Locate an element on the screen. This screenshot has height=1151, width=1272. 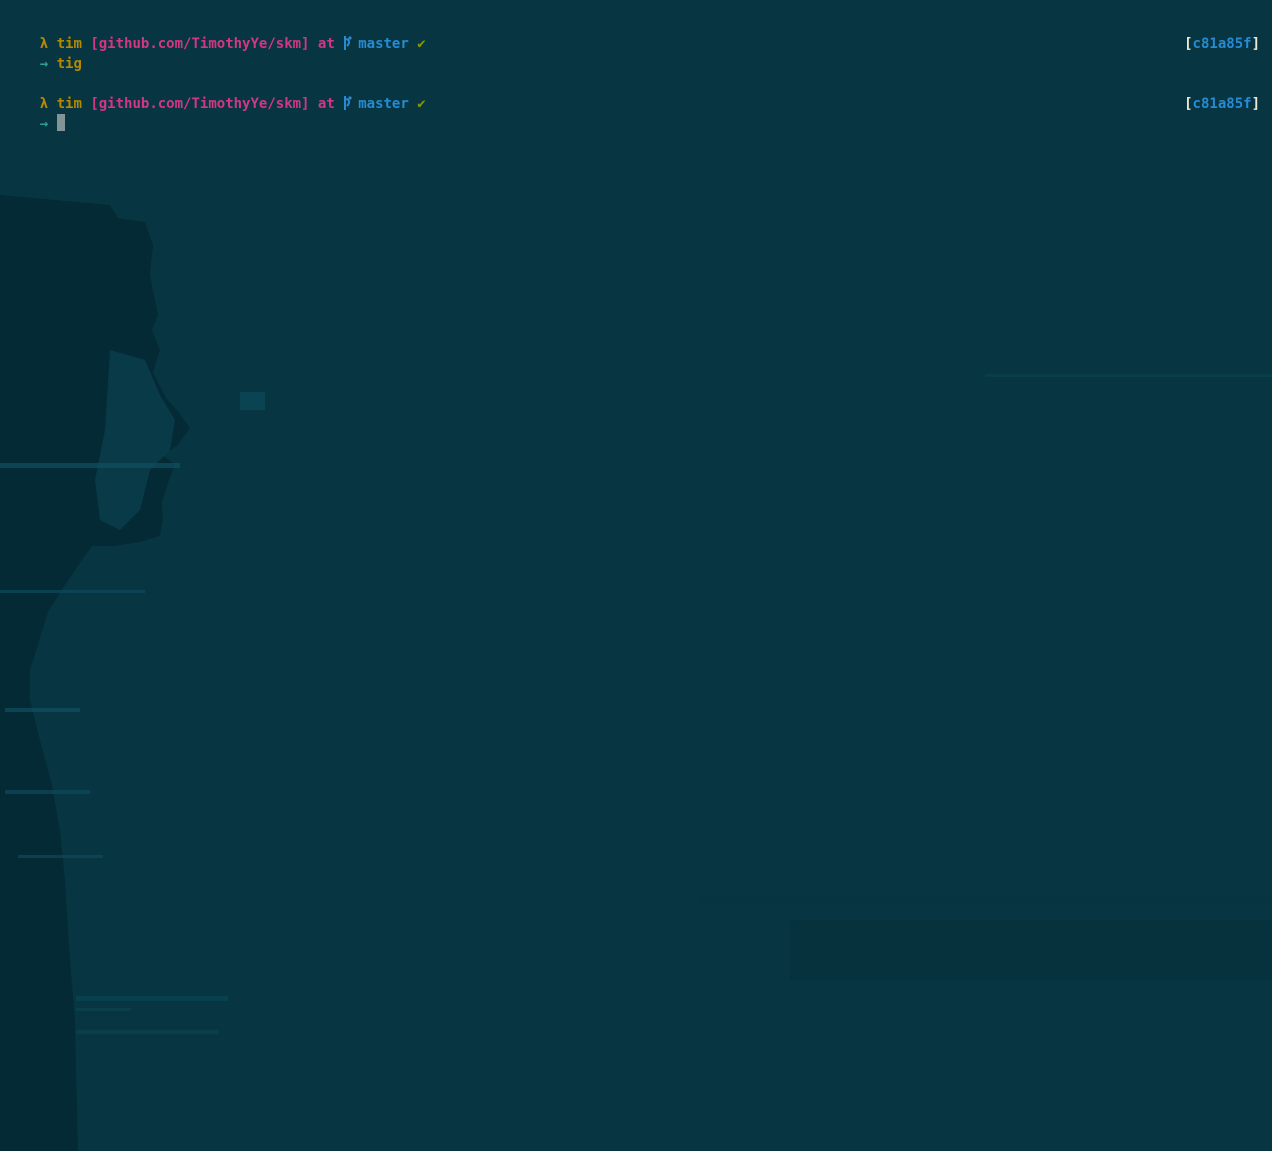
command-input-line: → [c81a85f] is located at coordinates (633, 113).